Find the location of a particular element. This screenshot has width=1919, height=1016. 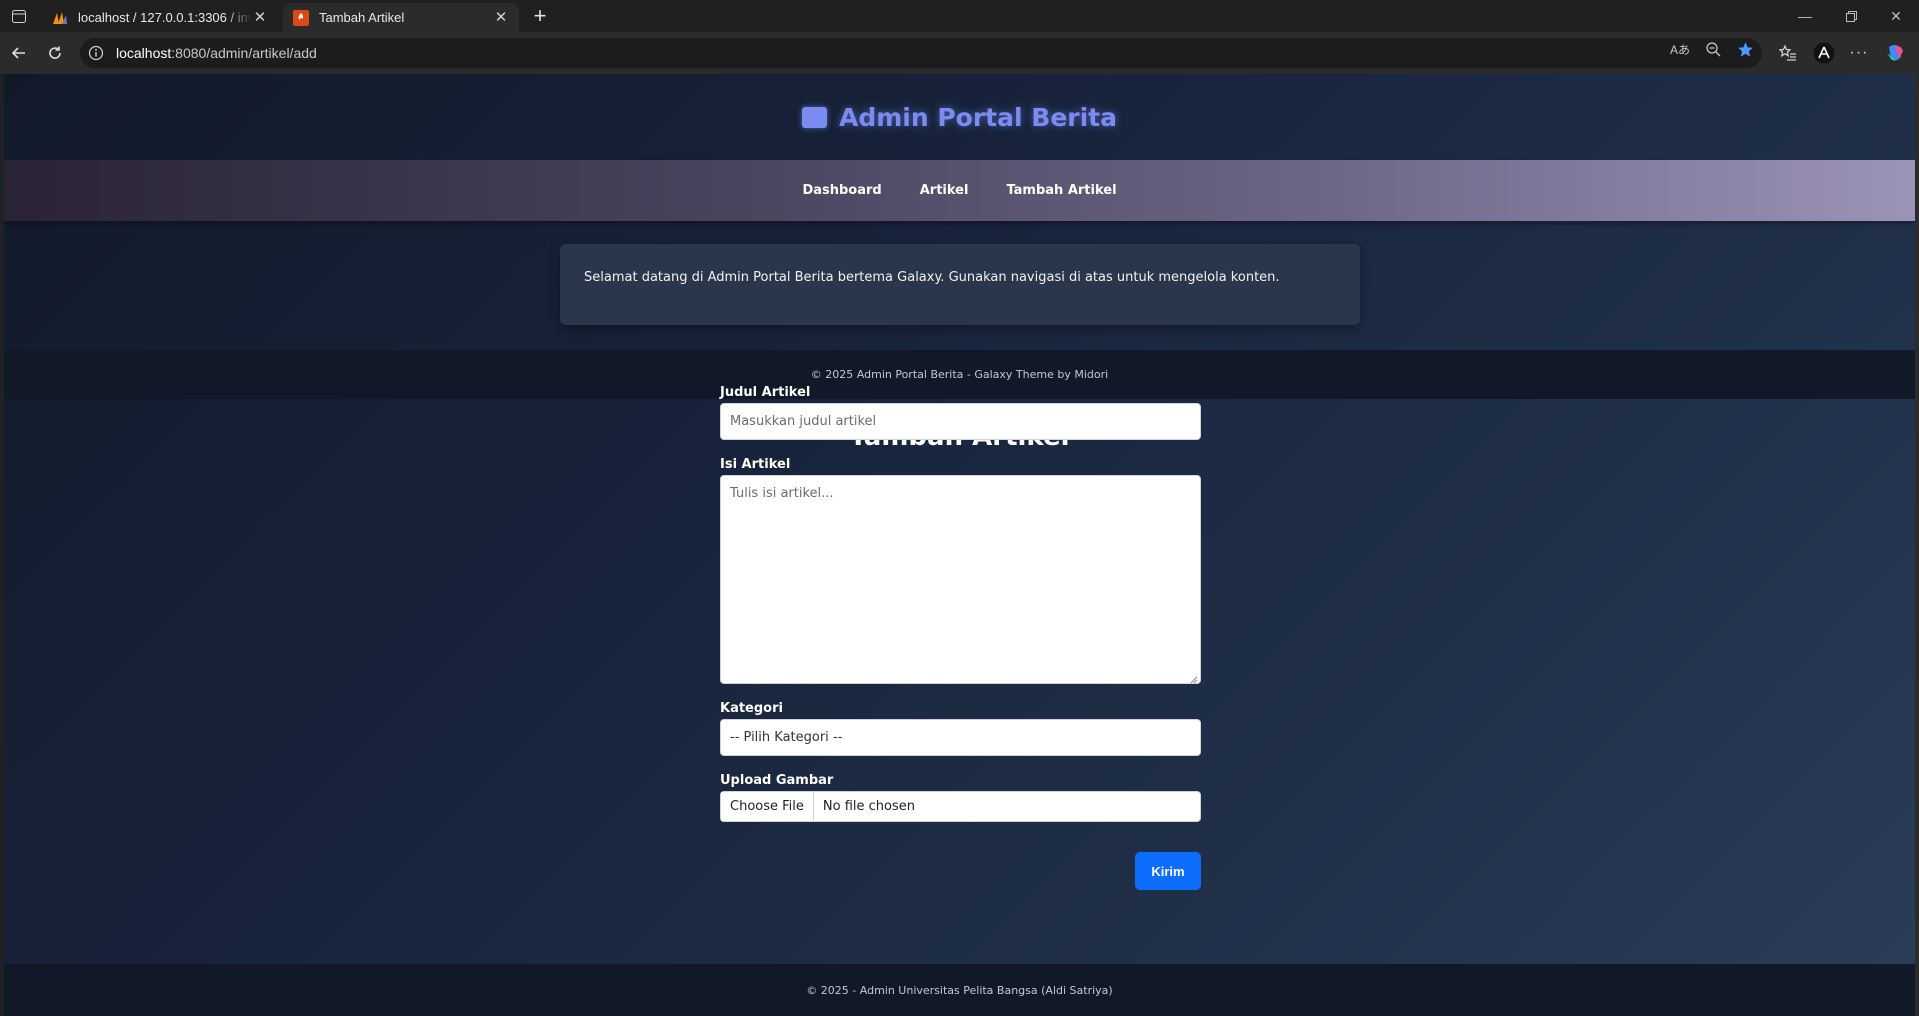

judul-label: Judul Artikel is located at coordinates (765, 392).